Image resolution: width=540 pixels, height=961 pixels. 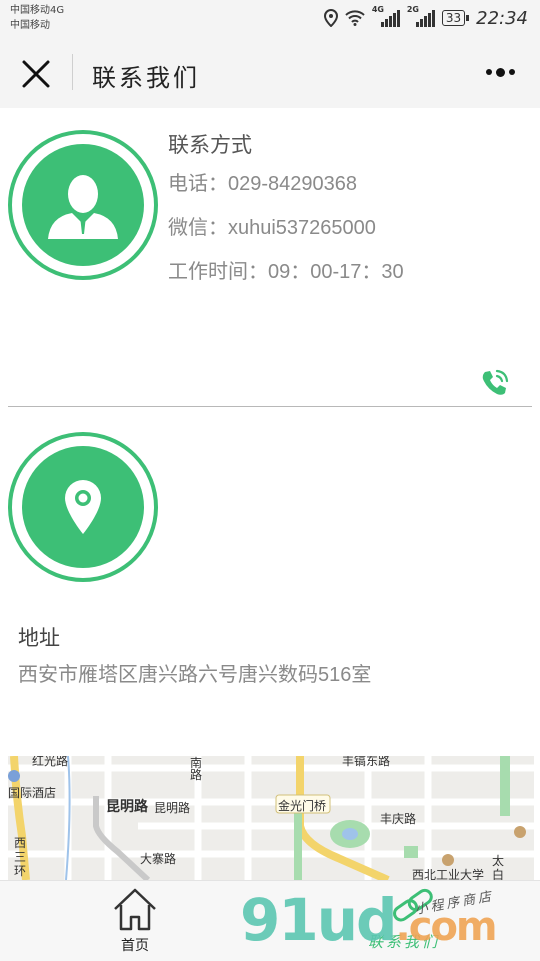 I want to click on map-label: 大寨路, so click(x=158, y=859).